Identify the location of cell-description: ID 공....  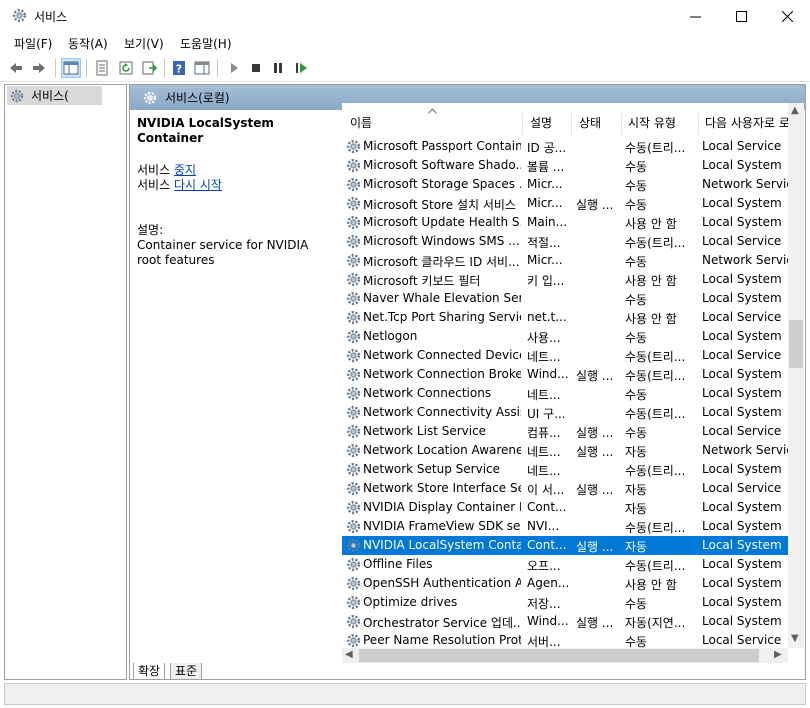
(547, 148).